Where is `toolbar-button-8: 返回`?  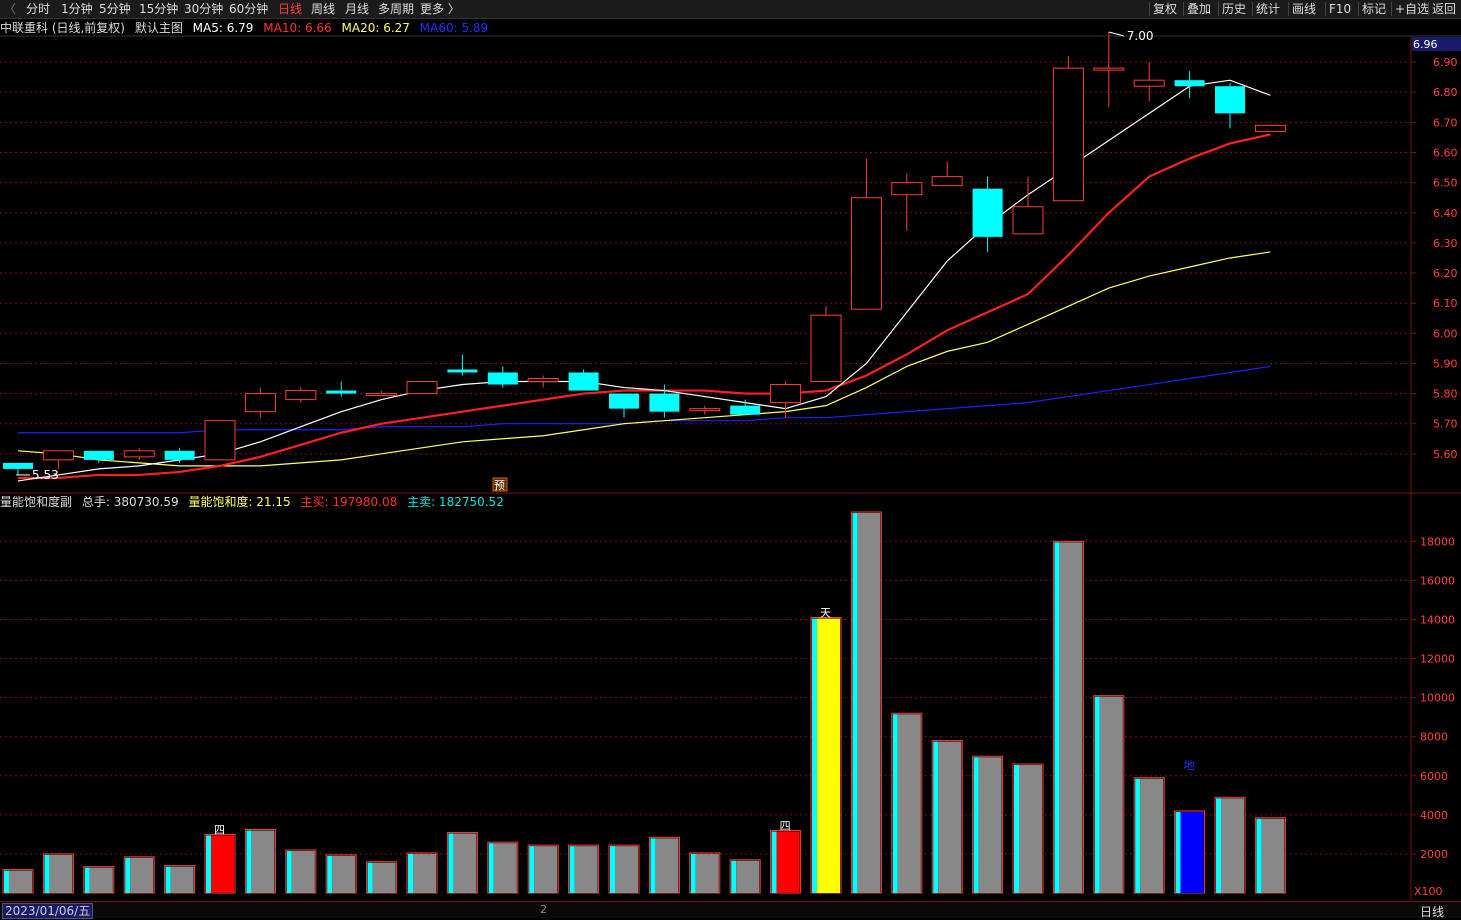 toolbar-button-8: 返回 is located at coordinates (1444, 9).